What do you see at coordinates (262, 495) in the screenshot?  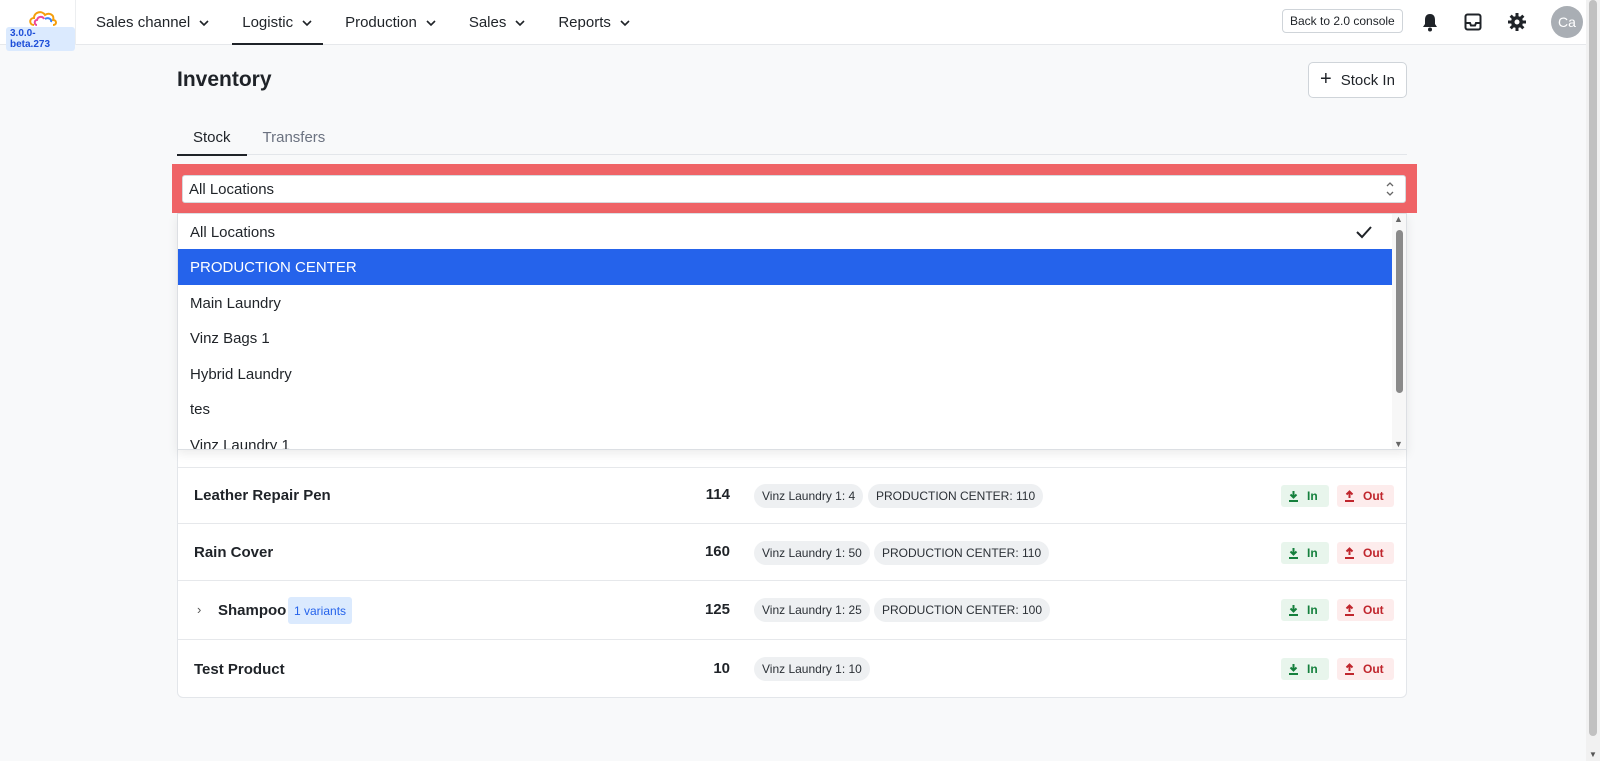 I see `product-name: Leather Repair Pen` at bounding box center [262, 495].